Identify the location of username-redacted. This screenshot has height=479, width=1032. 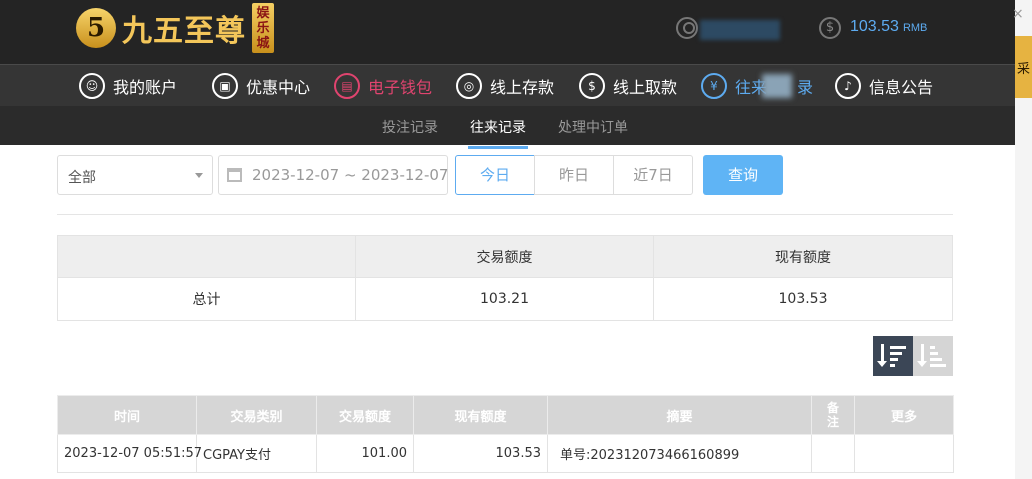
(740, 30).